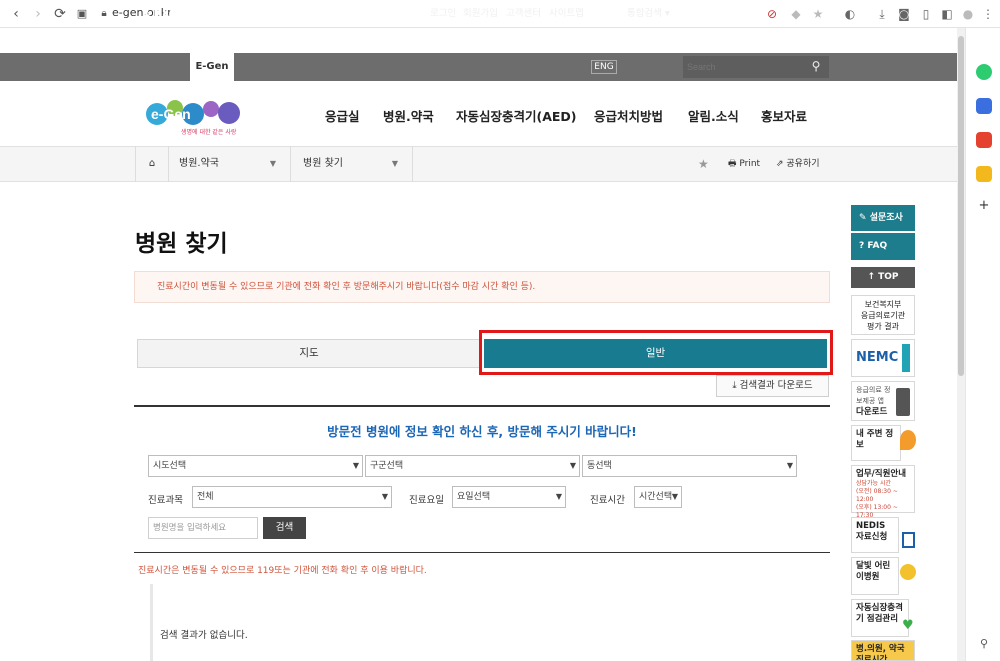  I want to click on moon-hospital-banner: 달빛 어린이병원, so click(883, 576).